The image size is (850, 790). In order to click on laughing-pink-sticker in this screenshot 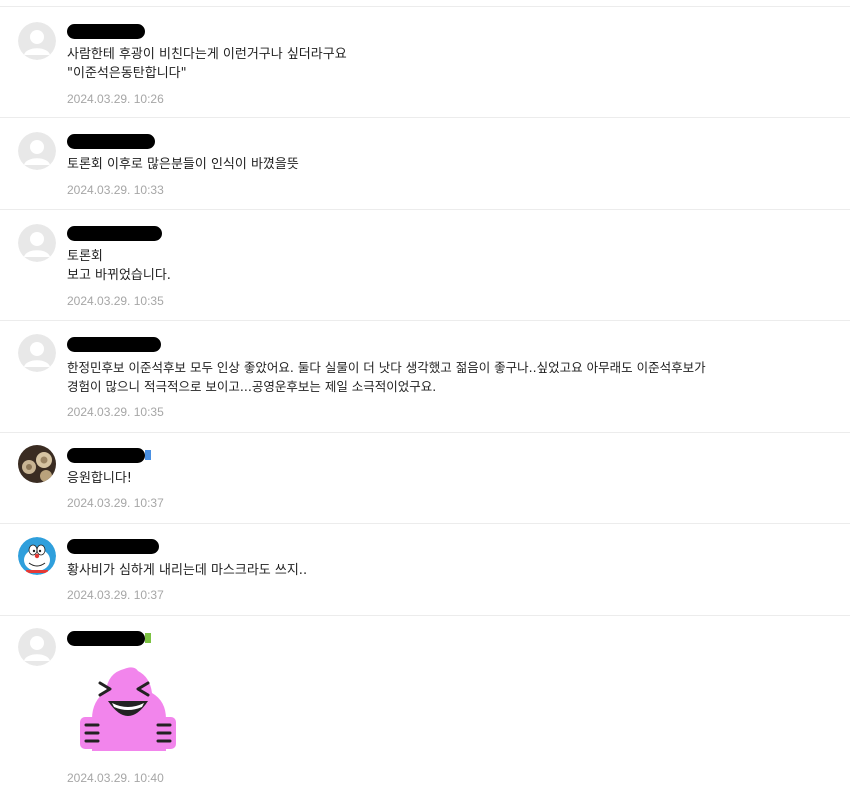, I will do `click(128, 709)`.